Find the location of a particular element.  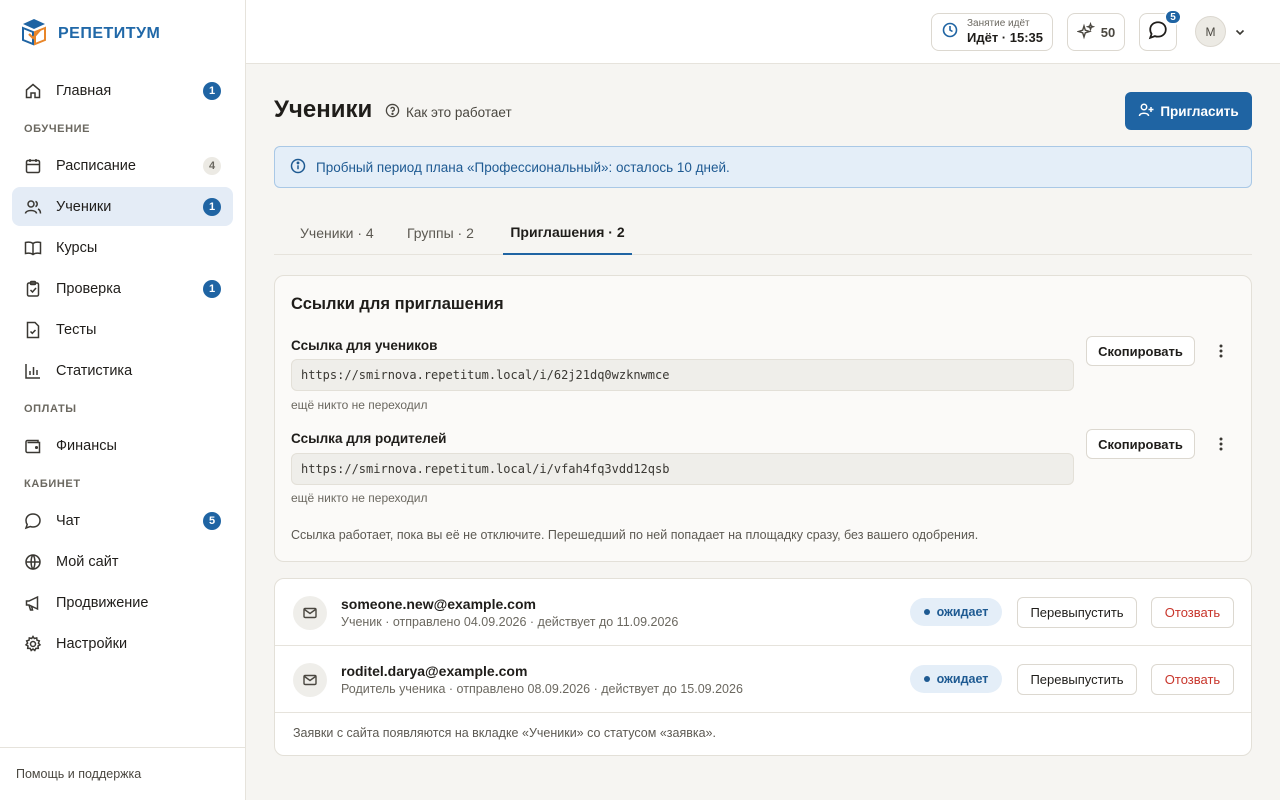

lesson-status-widget: Занятие идёт Идёт · 15:35 is located at coordinates (992, 32).